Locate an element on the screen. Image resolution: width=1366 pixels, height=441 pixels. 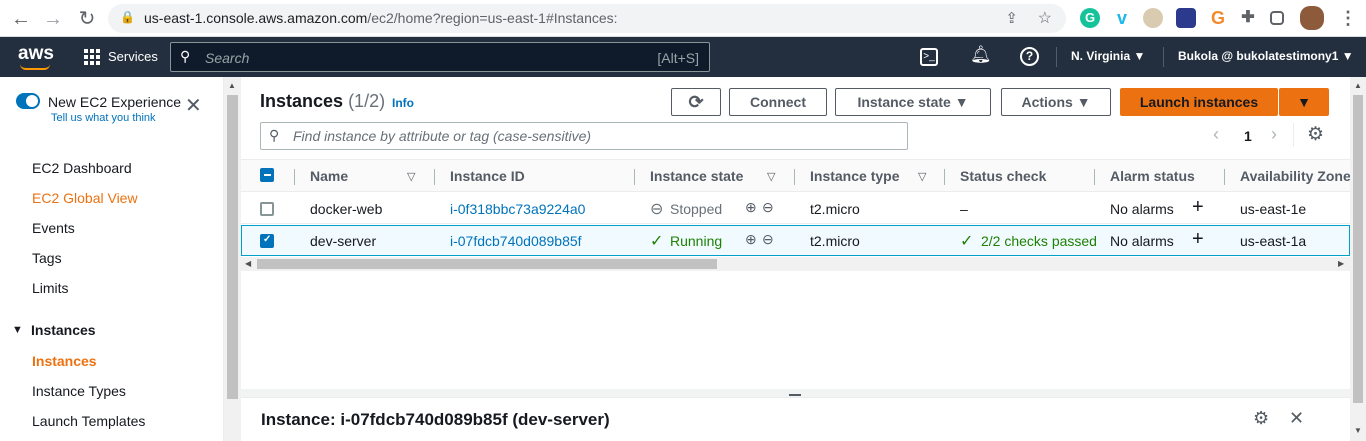
forward-icon: → is located at coordinates (53, 19).